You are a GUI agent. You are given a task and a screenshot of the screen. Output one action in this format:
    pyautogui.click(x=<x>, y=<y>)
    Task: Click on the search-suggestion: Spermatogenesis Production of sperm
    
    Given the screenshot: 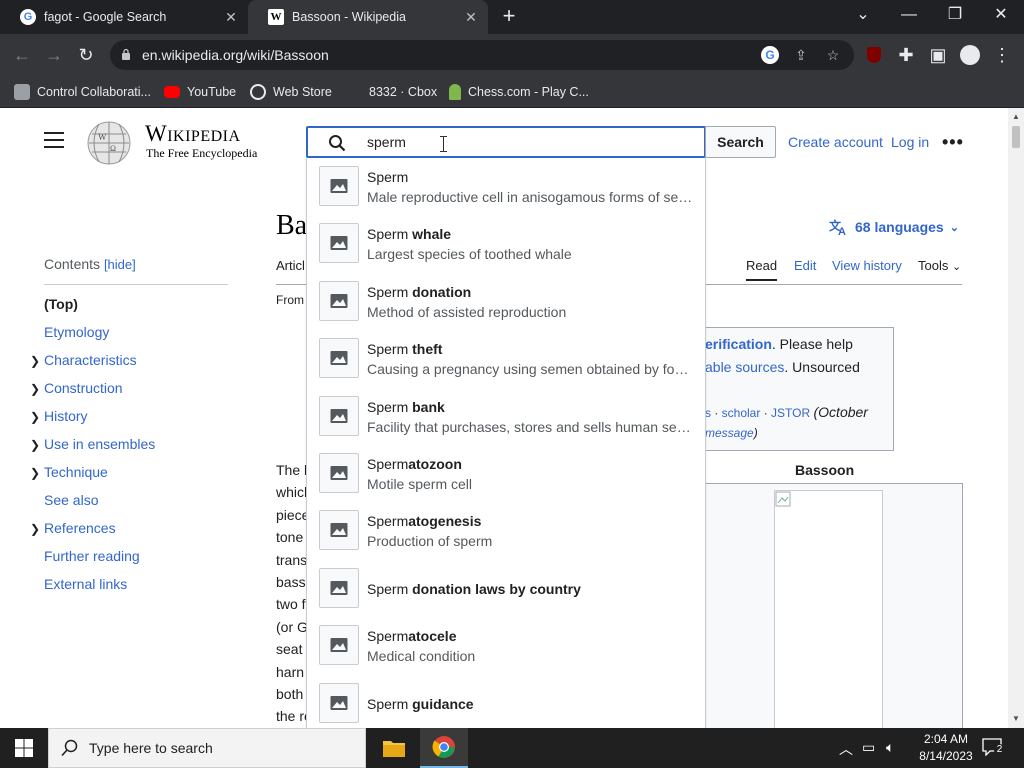 What is the action you would take?
    pyautogui.click(x=506, y=530)
    